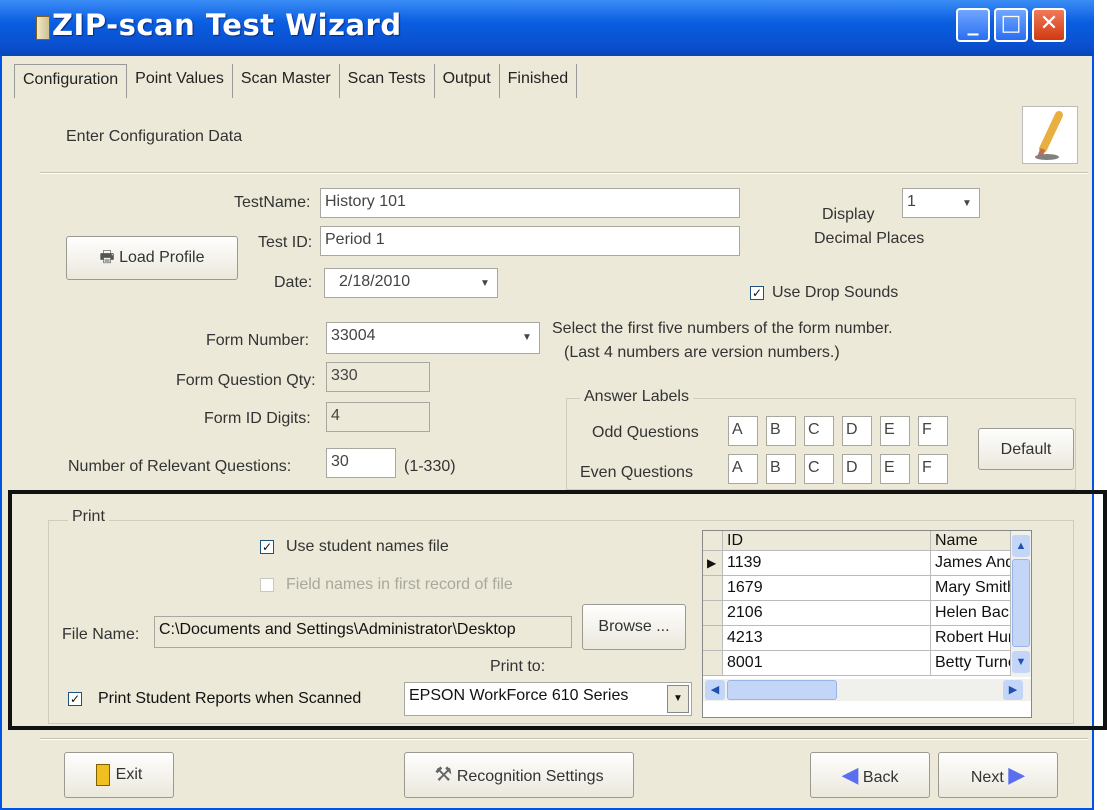 The height and width of the screenshot is (810, 1107). What do you see at coordinates (1017, 774) in the screenshot?
I see `next-arrow-icon: ▶` at bounding box center [1017, 774].